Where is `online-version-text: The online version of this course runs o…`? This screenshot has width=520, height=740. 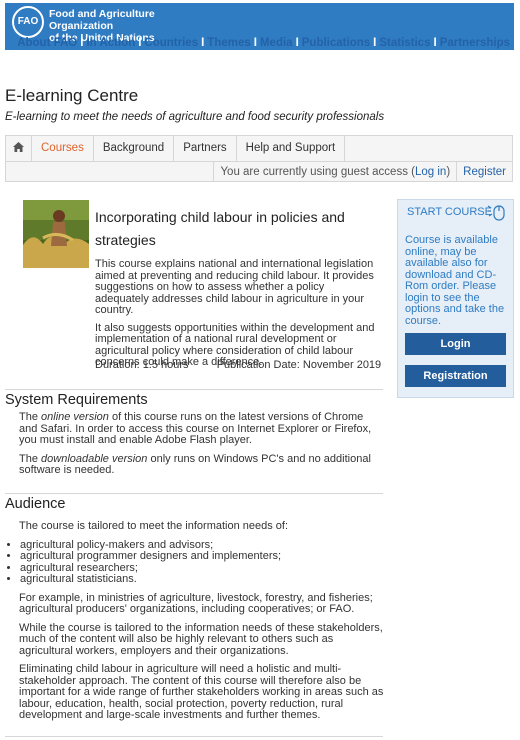 online-version-text: The online version of this course runs o… is located at coordinates (201, 429).